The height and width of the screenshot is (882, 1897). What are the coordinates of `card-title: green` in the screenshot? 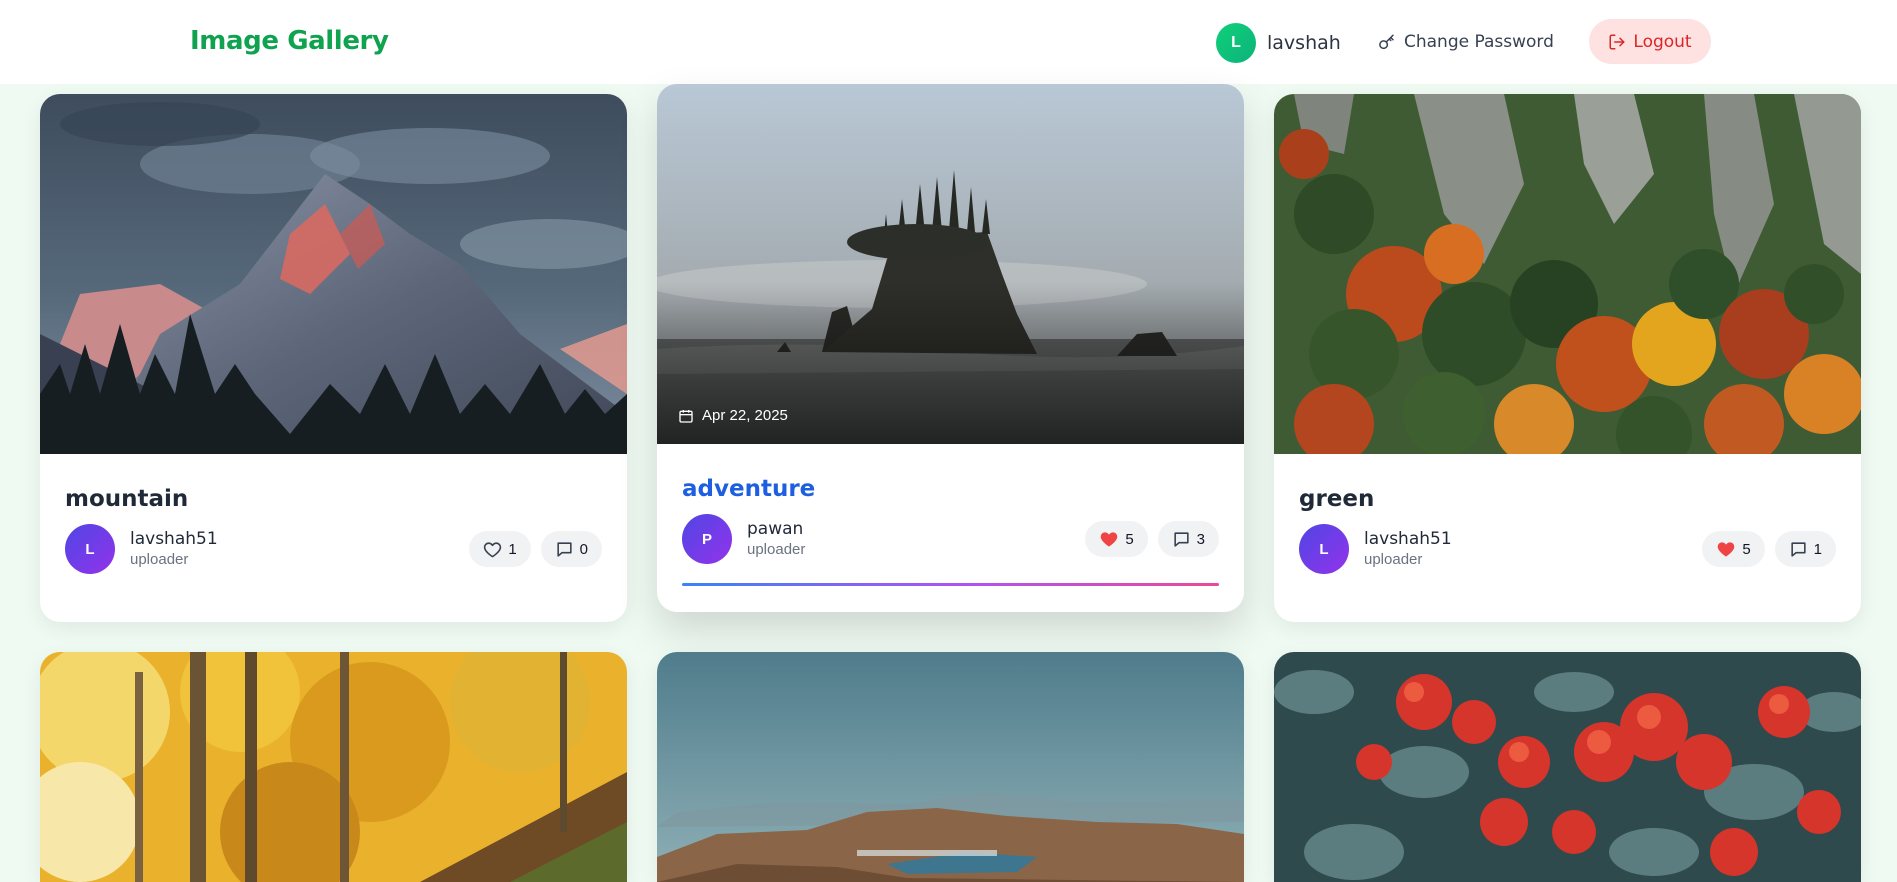 It's located at (1336, 499).